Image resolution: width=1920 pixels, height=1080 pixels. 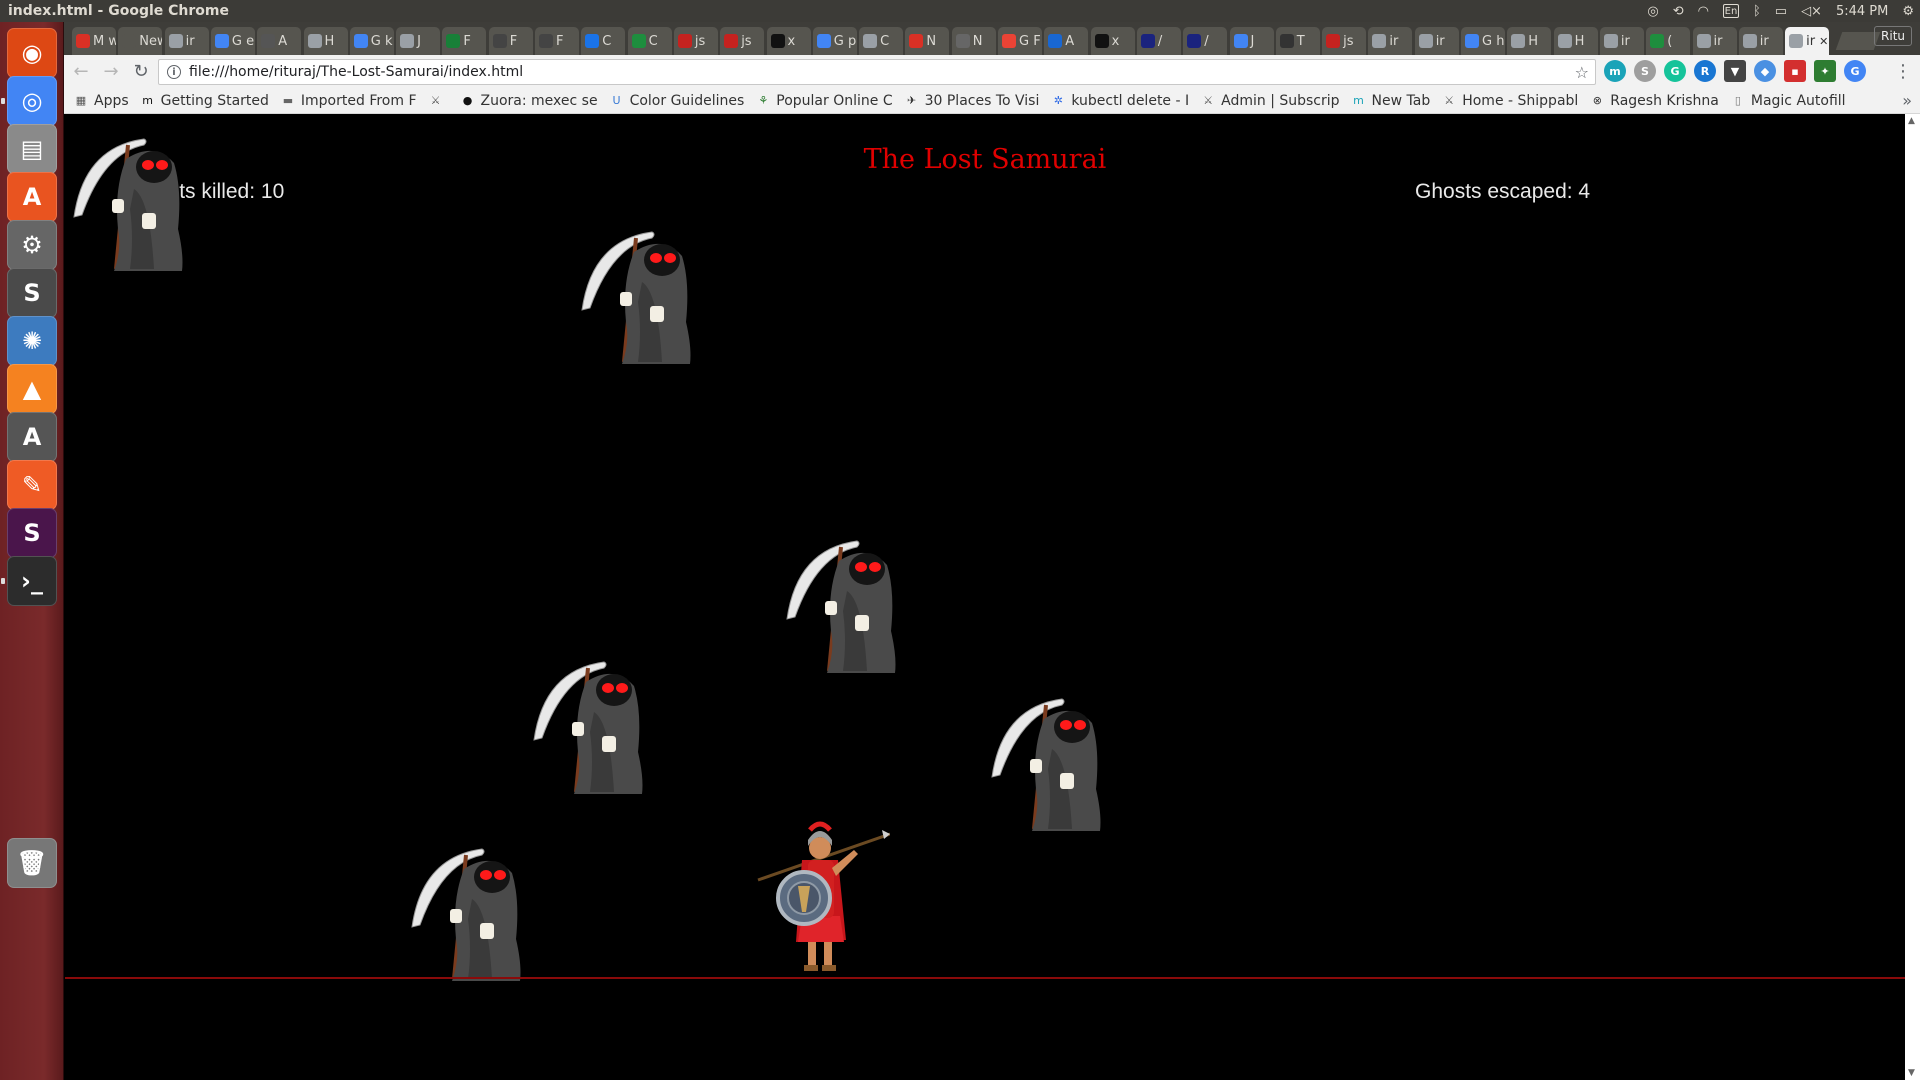 What do you see at coordinates (1912, 597) in the screenshot?
I see `page-scrollbar: ▲ ▼` at bounding box center [1912, 597].